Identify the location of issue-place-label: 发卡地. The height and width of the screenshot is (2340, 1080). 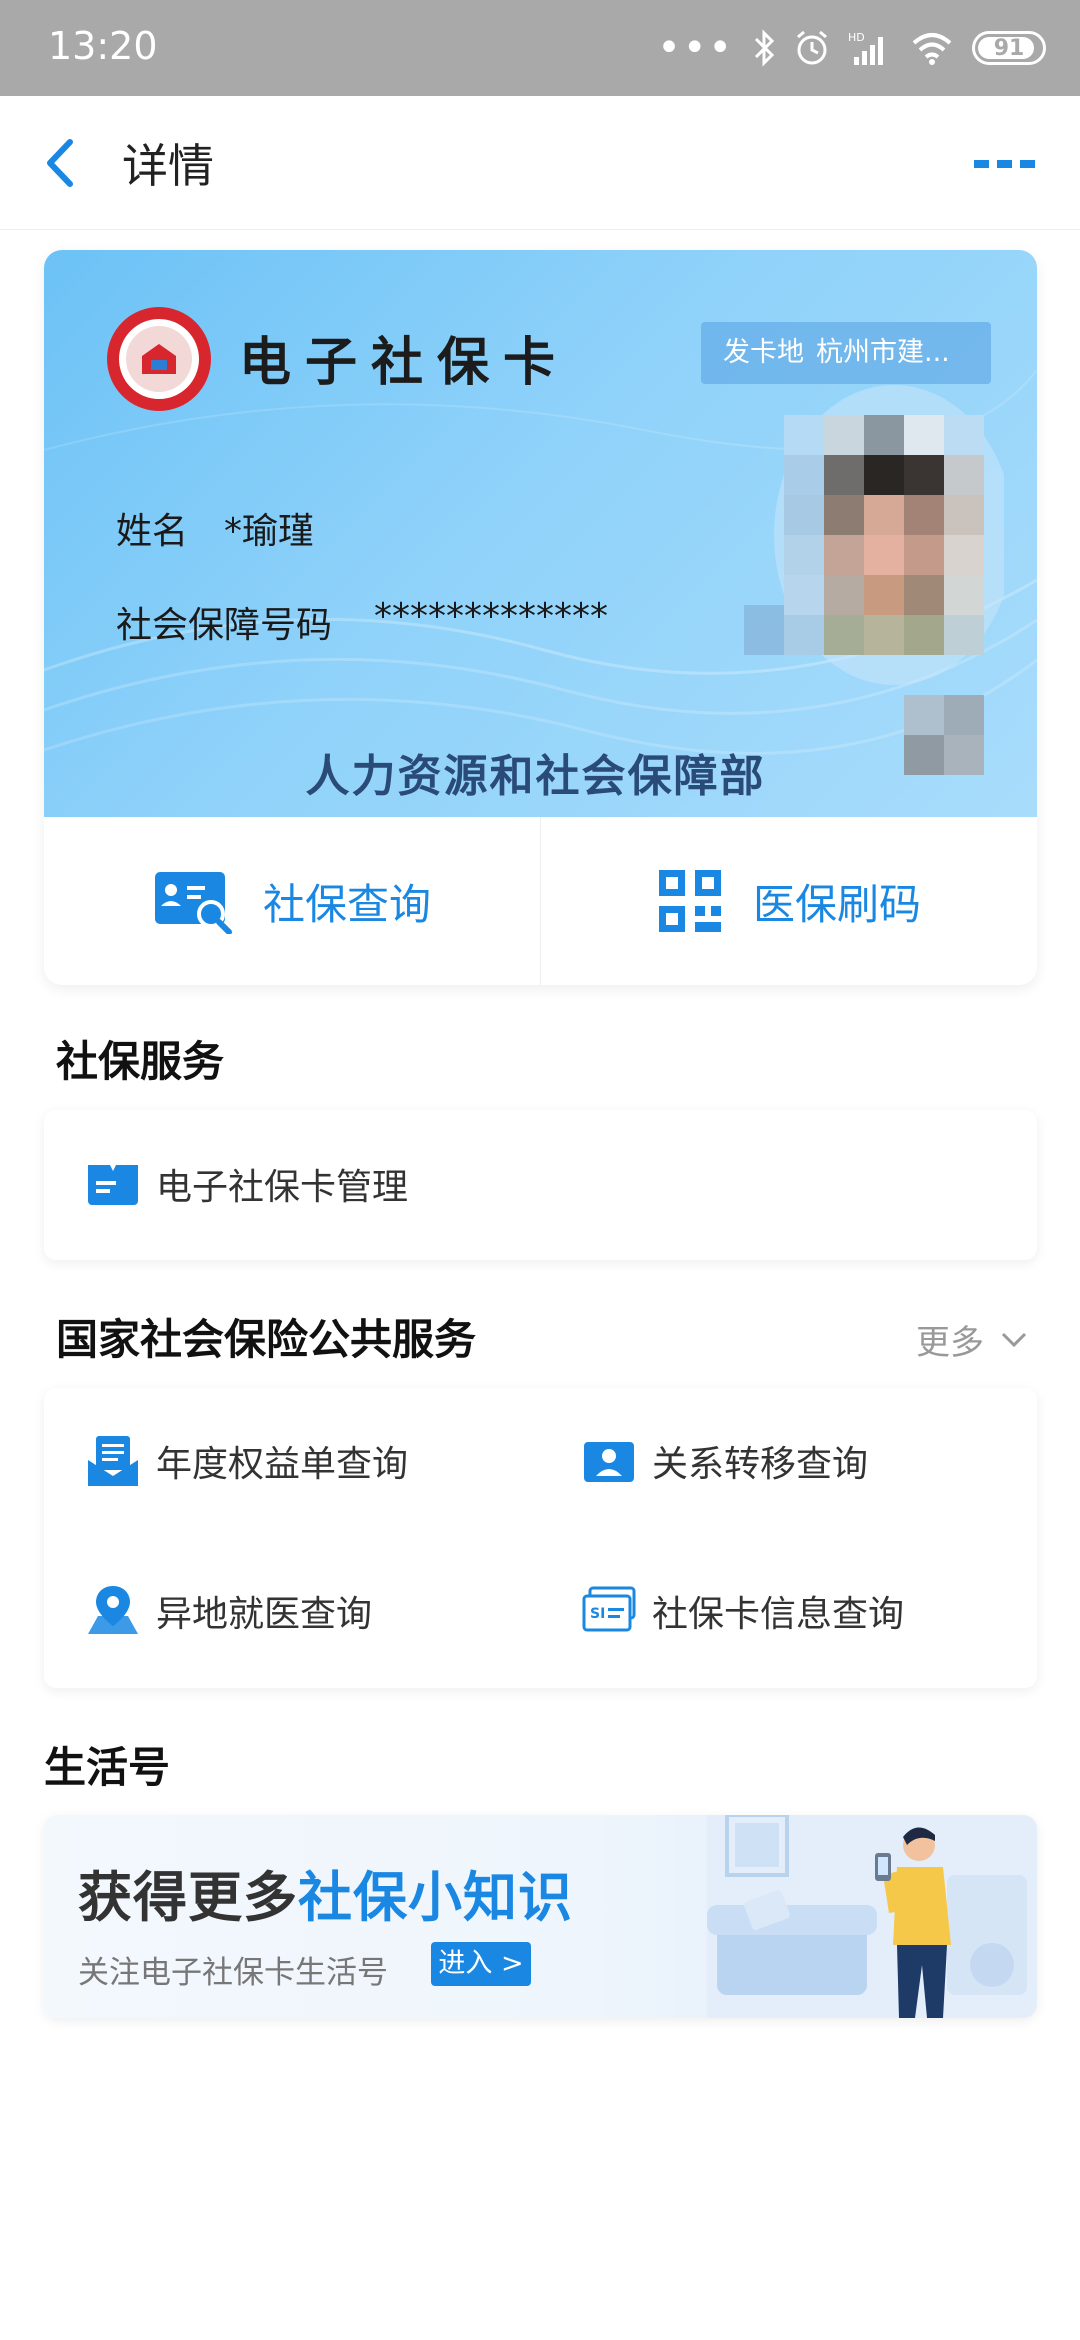
(763, 352).